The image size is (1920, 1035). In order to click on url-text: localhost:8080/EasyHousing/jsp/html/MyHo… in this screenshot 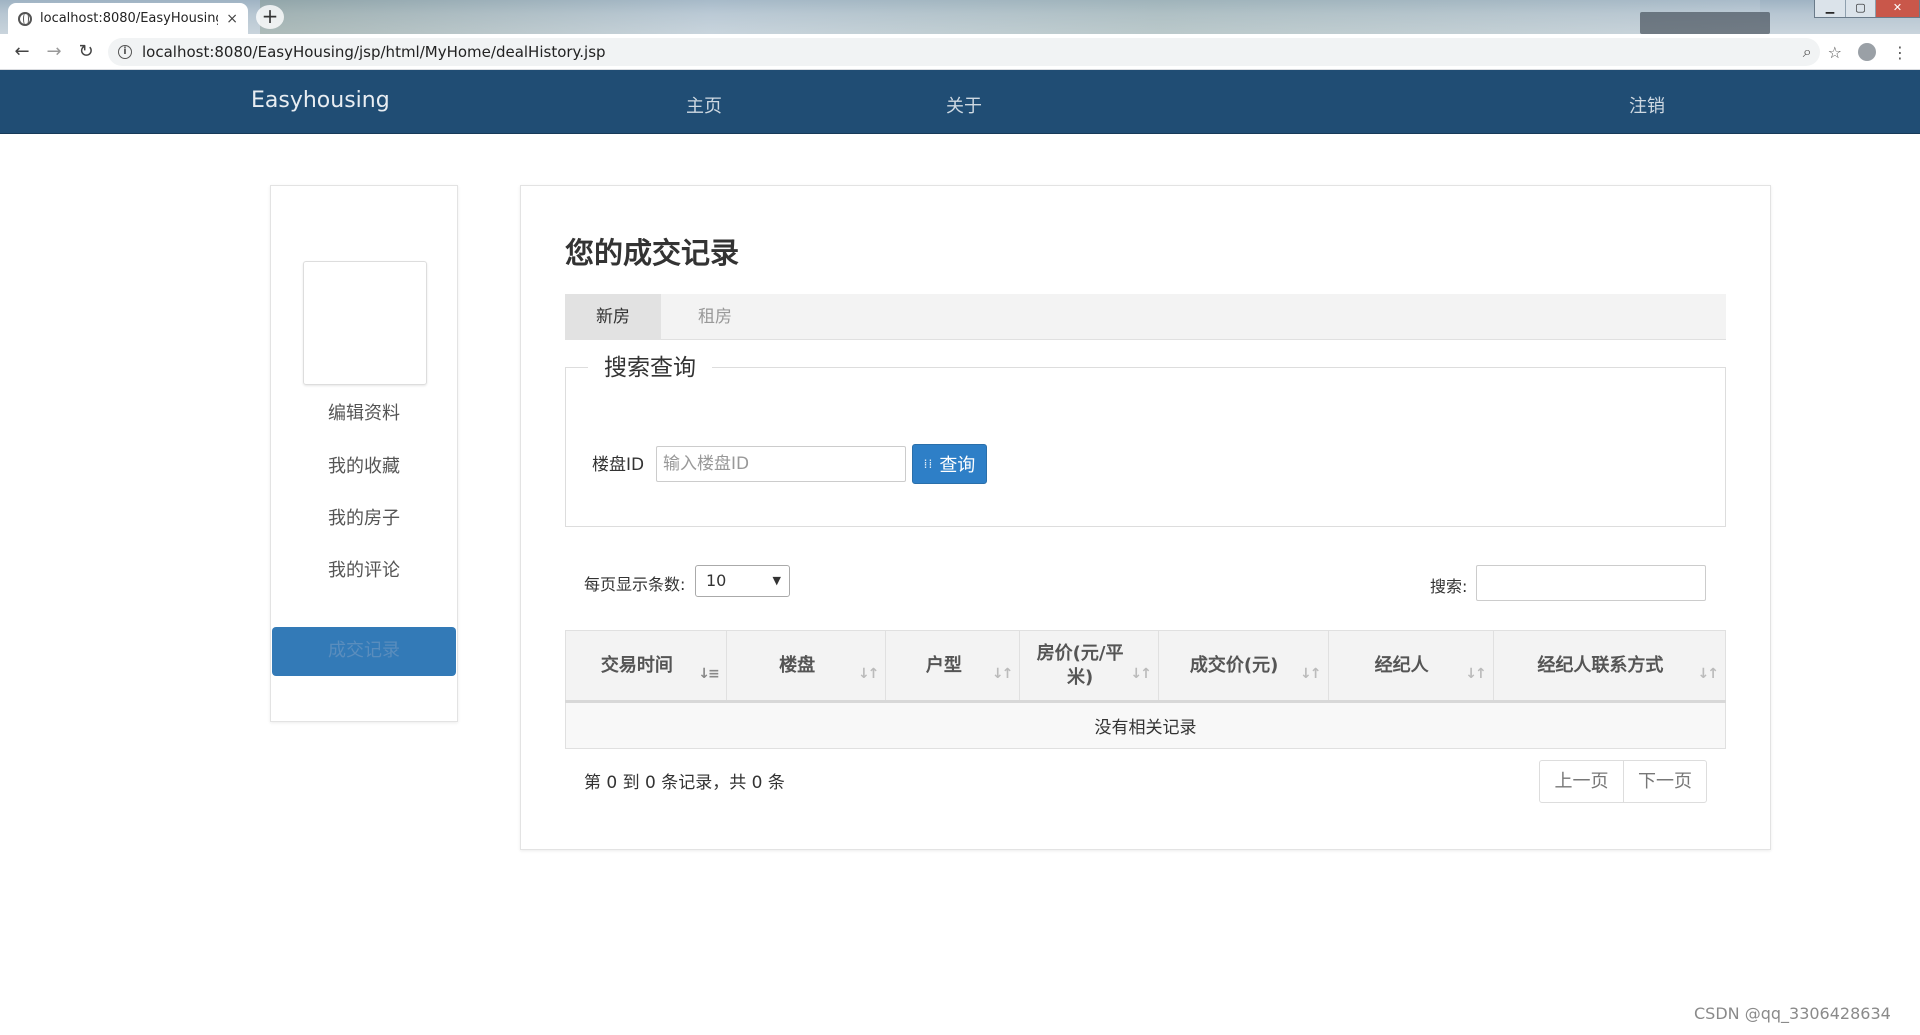, I will do `click(374, 52)`.